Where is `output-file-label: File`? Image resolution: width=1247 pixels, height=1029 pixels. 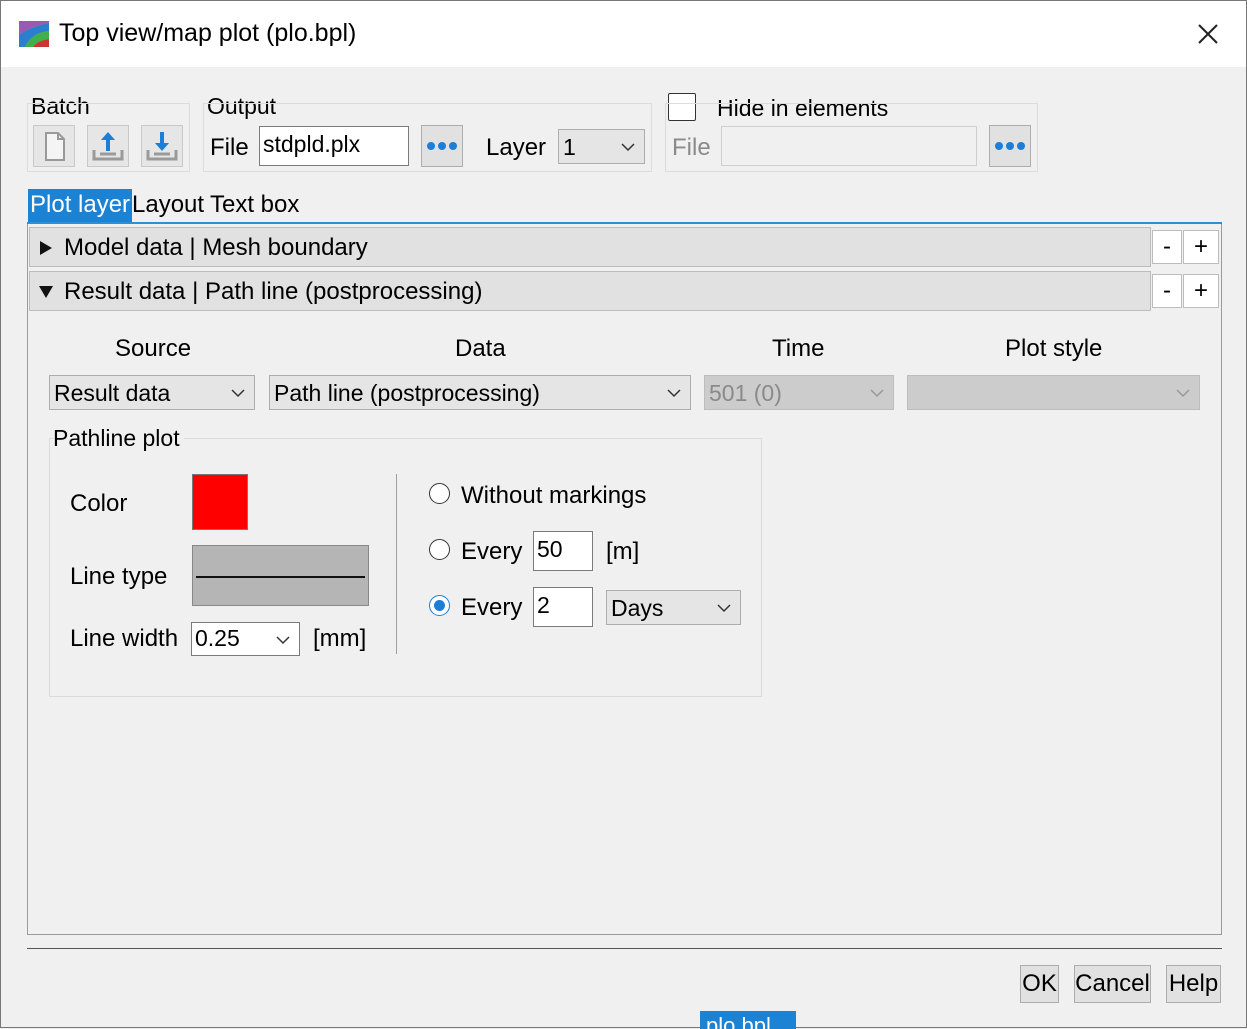 output-file-label: File is located at coordinates (229, 147).